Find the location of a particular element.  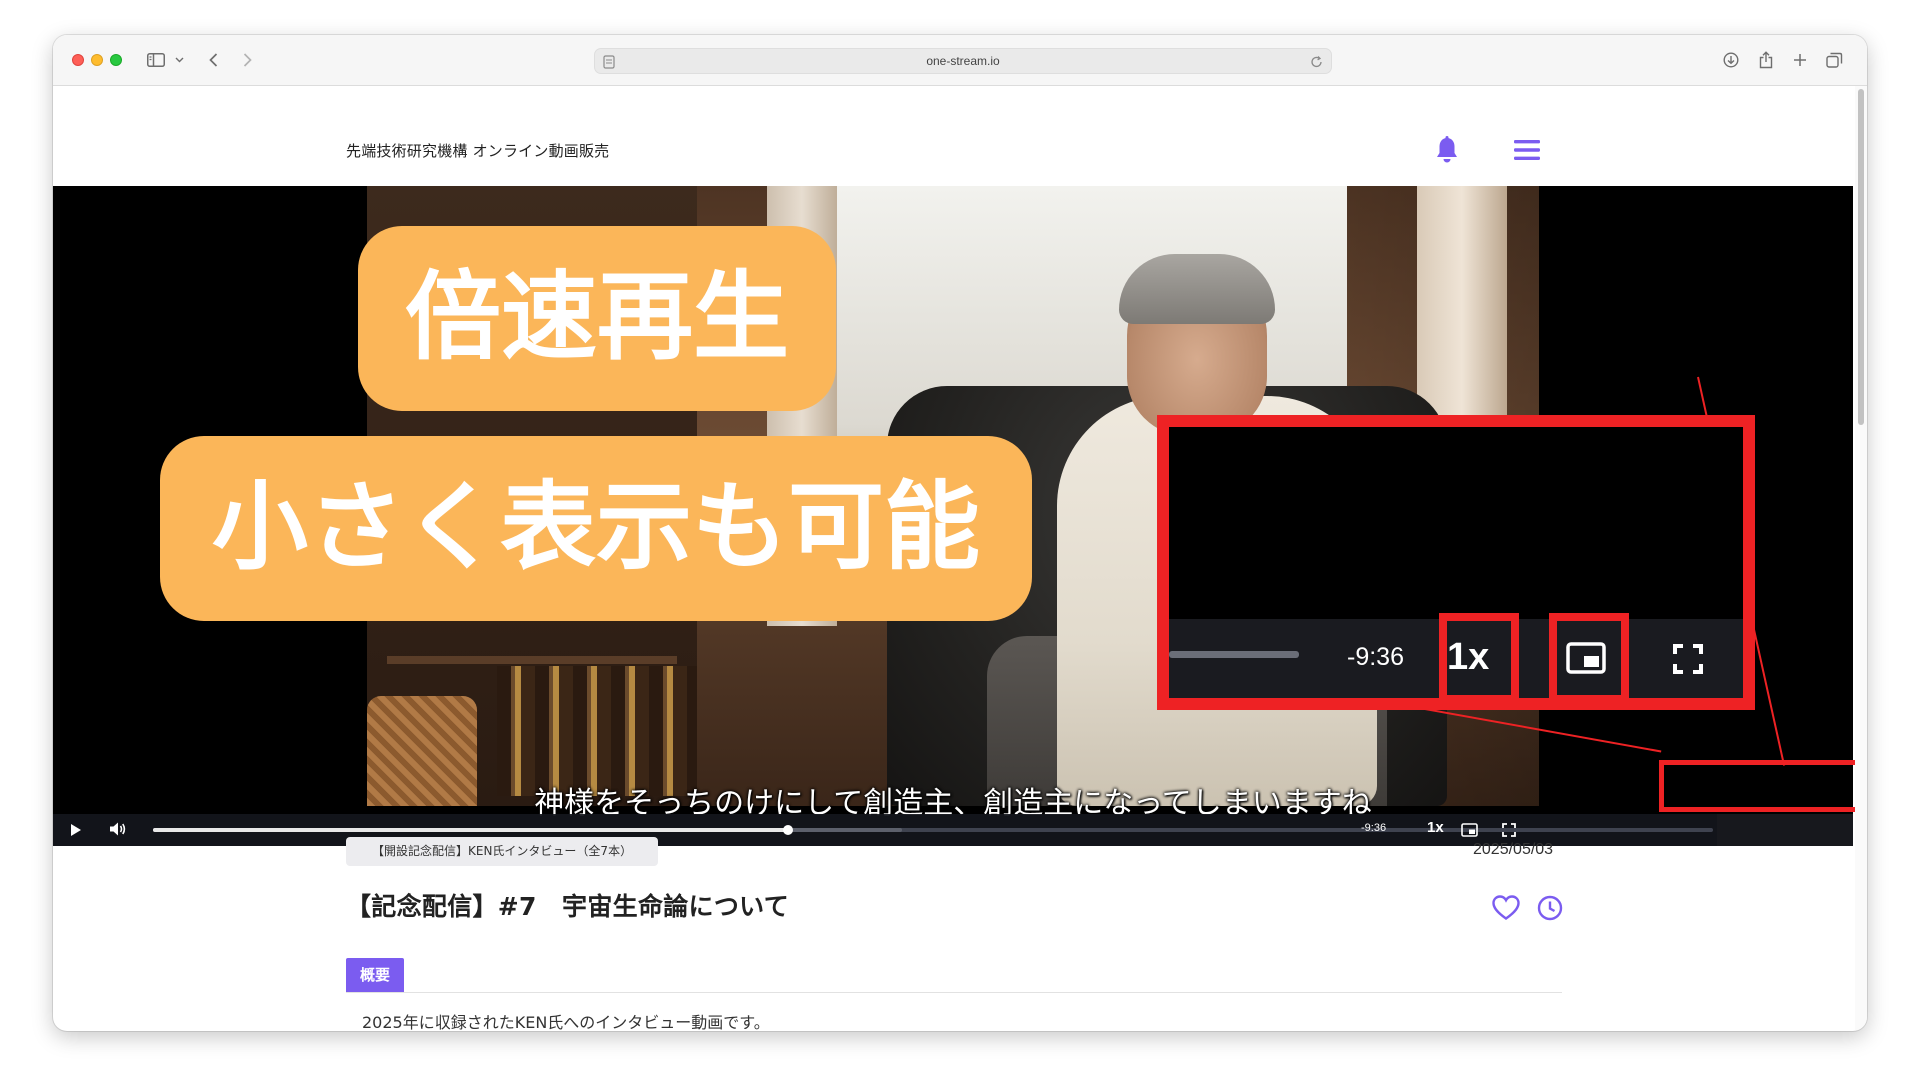

menu-icon is located at coordinates (1527, 152).